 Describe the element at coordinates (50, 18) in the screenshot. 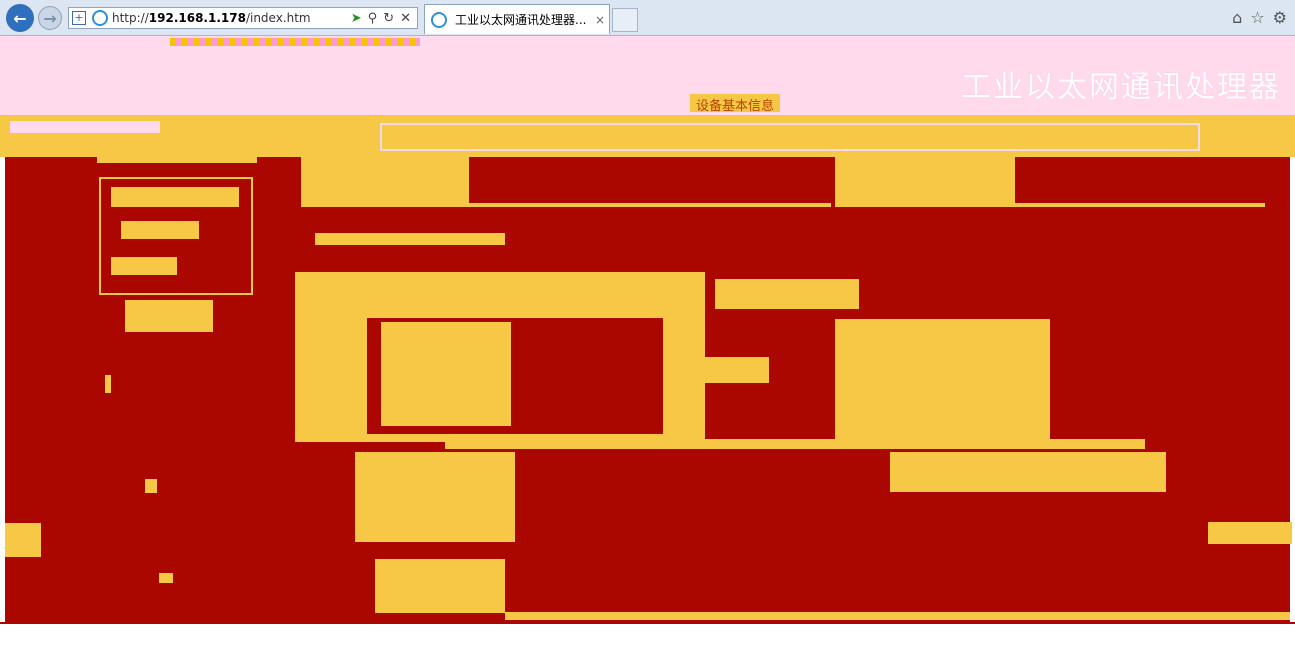

I see `forward-arrow-icon: →` at that location.